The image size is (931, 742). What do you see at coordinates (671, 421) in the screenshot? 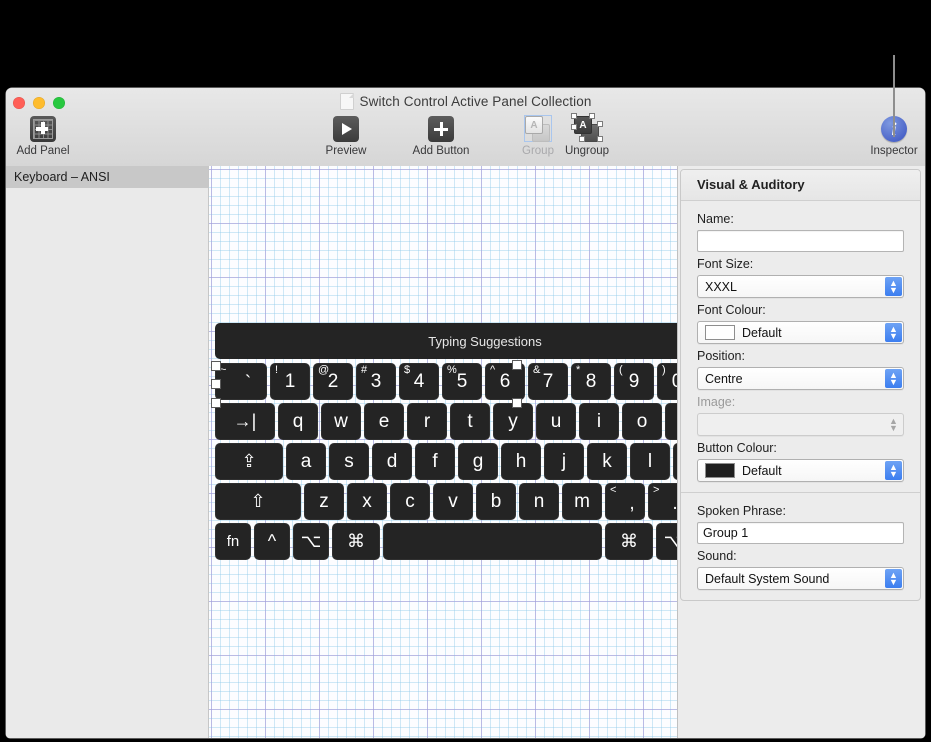
I see `key-p: p` at bounding box center [671, 421].